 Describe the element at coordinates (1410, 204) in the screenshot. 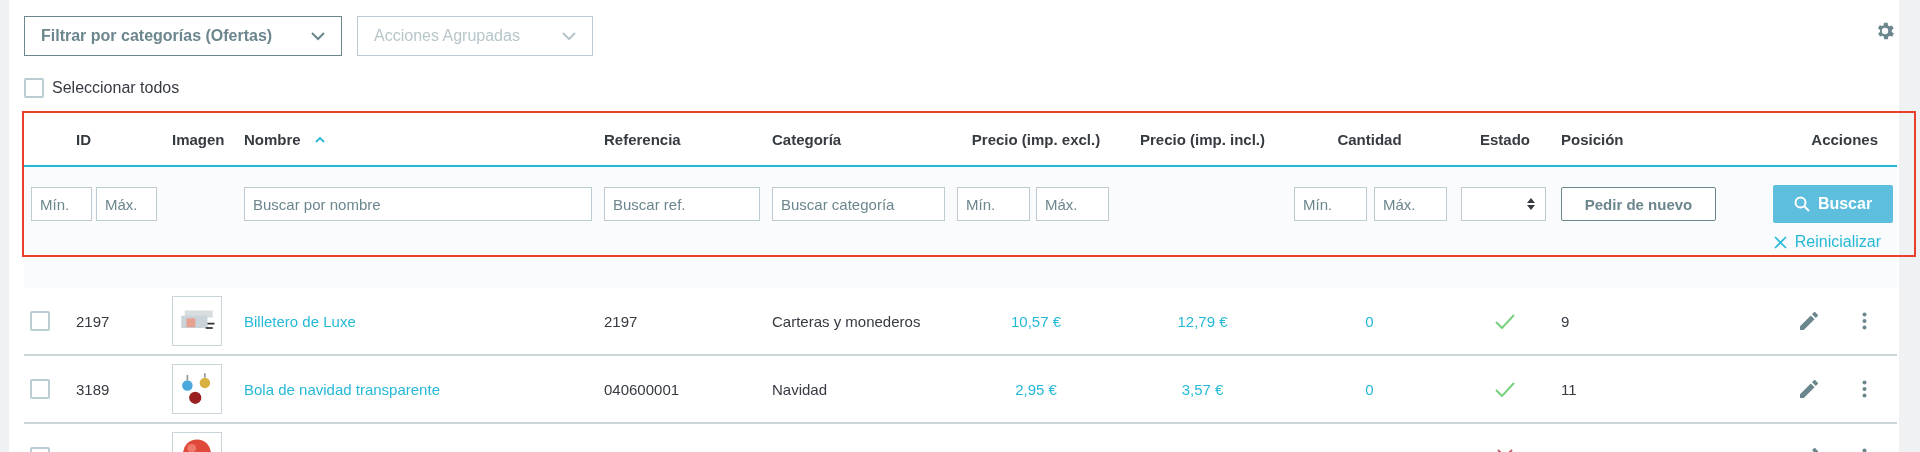

I see `quantity-max-field: Máx.` at that location.